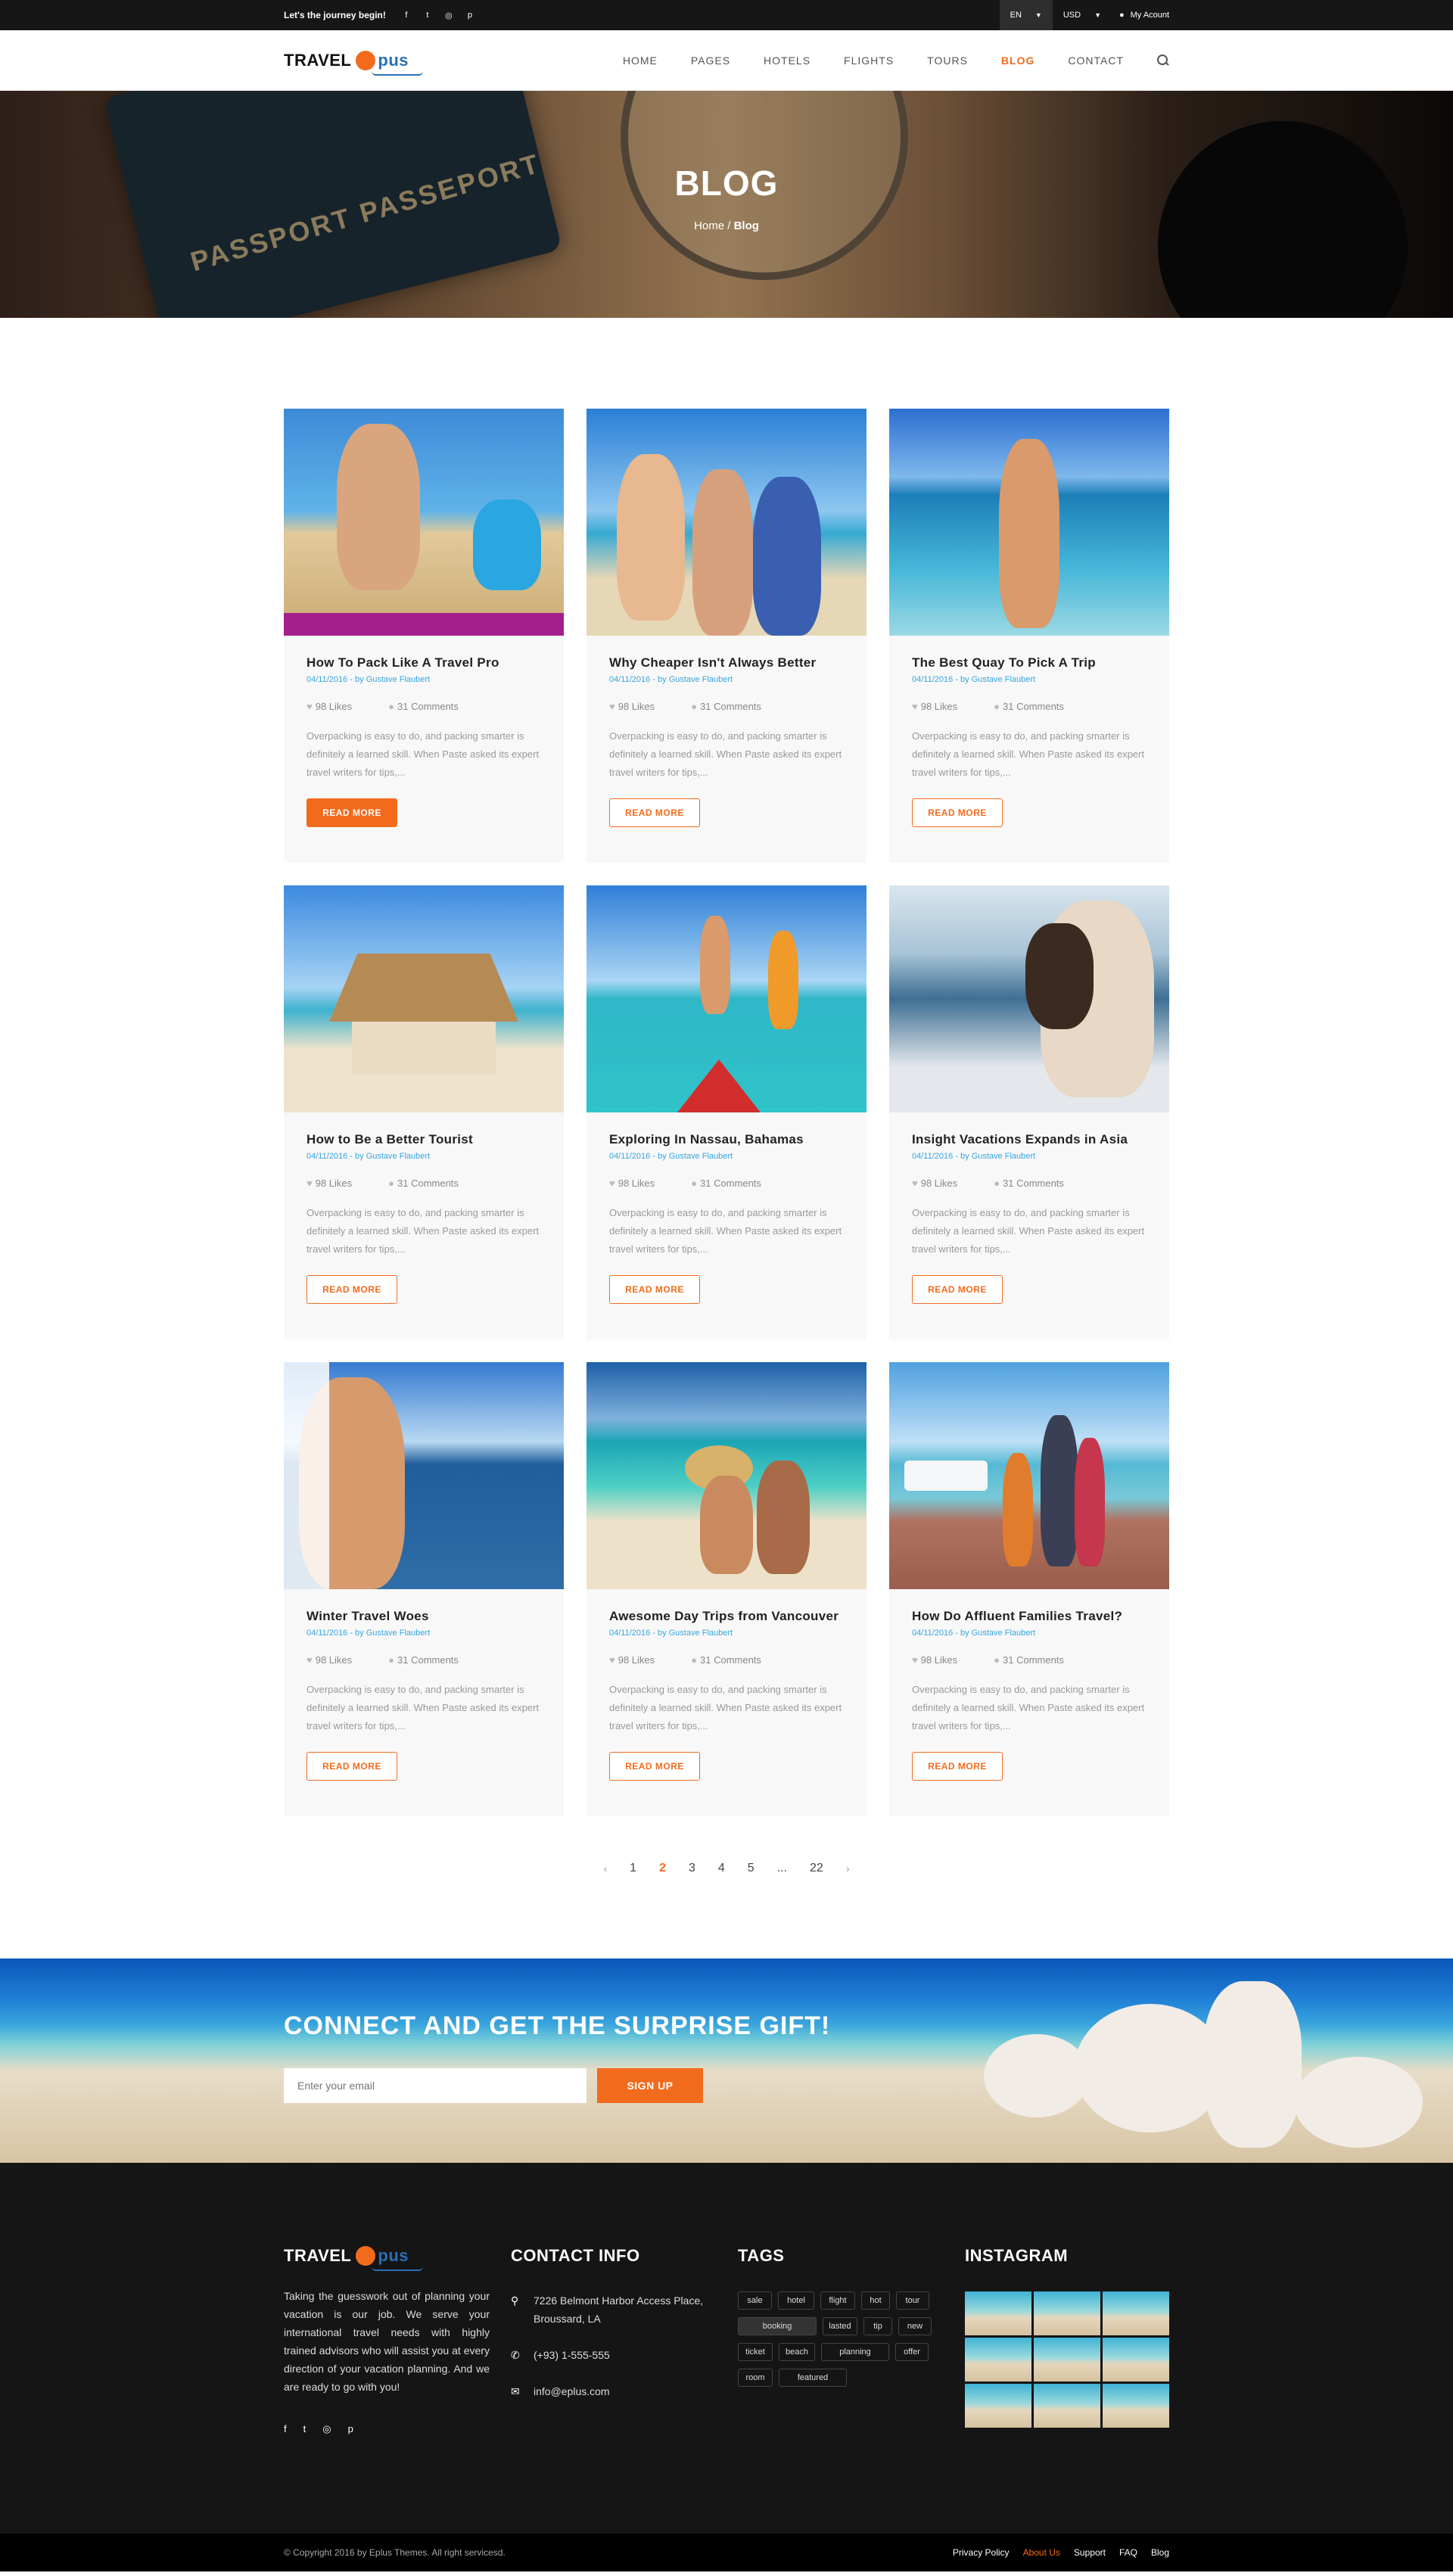 This screenshot has width=1453, height=2576. I want to click on site-logo: TRAVEL pus, so click(354, 63).